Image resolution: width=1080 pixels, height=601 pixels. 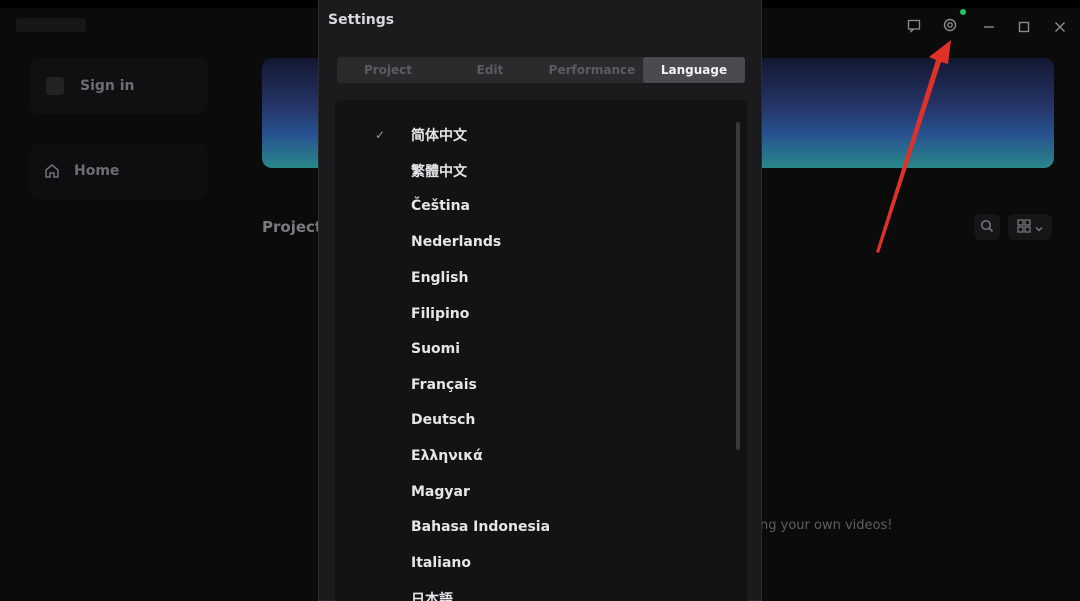 I want to click on settings-tabs: Project Edit Performance Language, so click(x=541, y=70).